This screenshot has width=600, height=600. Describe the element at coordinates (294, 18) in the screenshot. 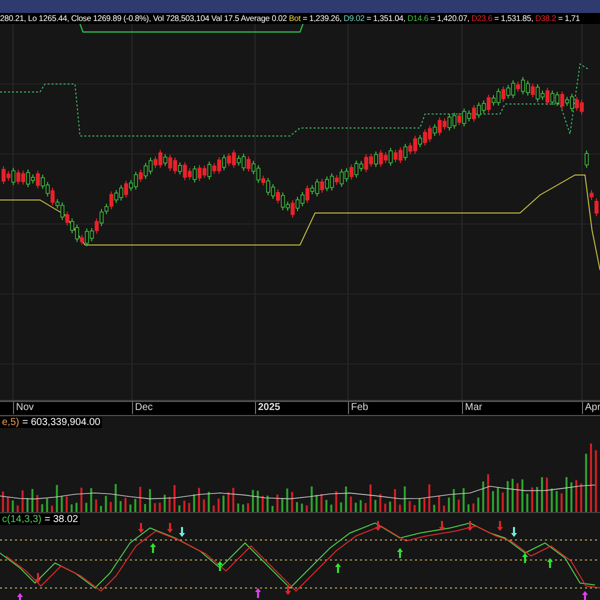

I see `level-label: Bot` at that location.